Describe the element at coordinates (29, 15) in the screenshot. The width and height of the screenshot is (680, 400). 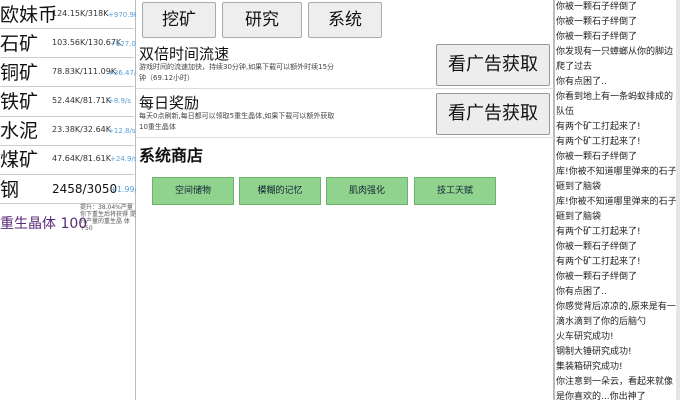
I see `resource-name: 欧妹币` at that location.